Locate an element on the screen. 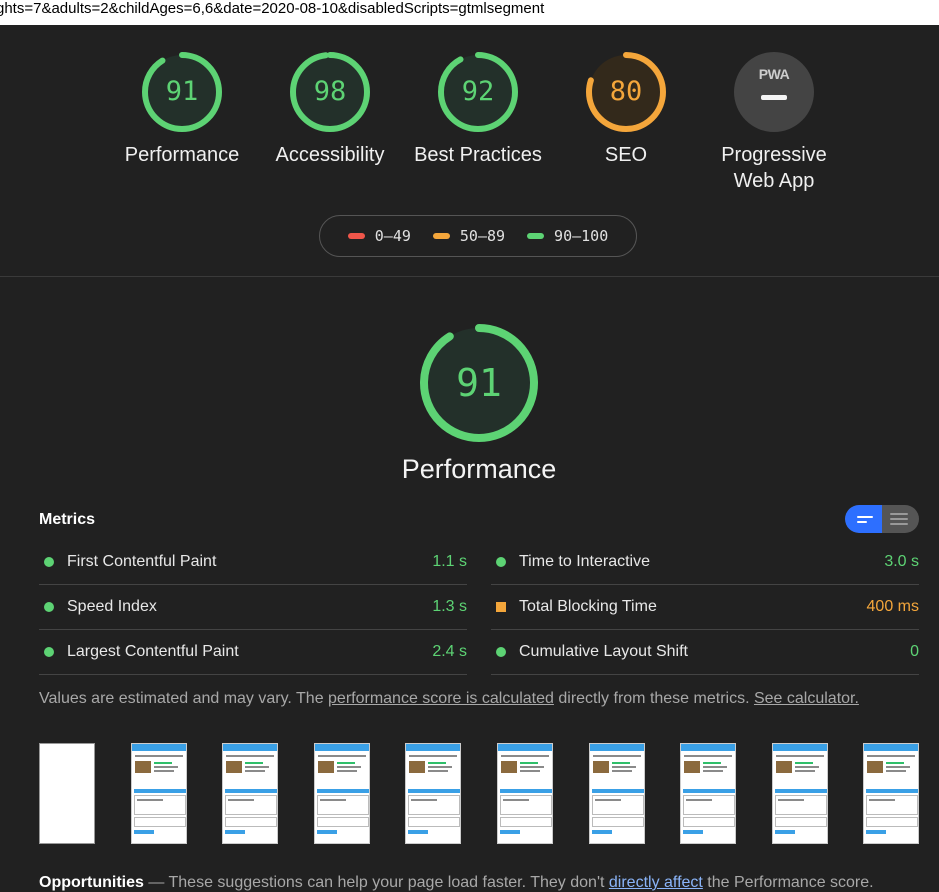  compact-view-icon-line is located at coordinates (862, 522).